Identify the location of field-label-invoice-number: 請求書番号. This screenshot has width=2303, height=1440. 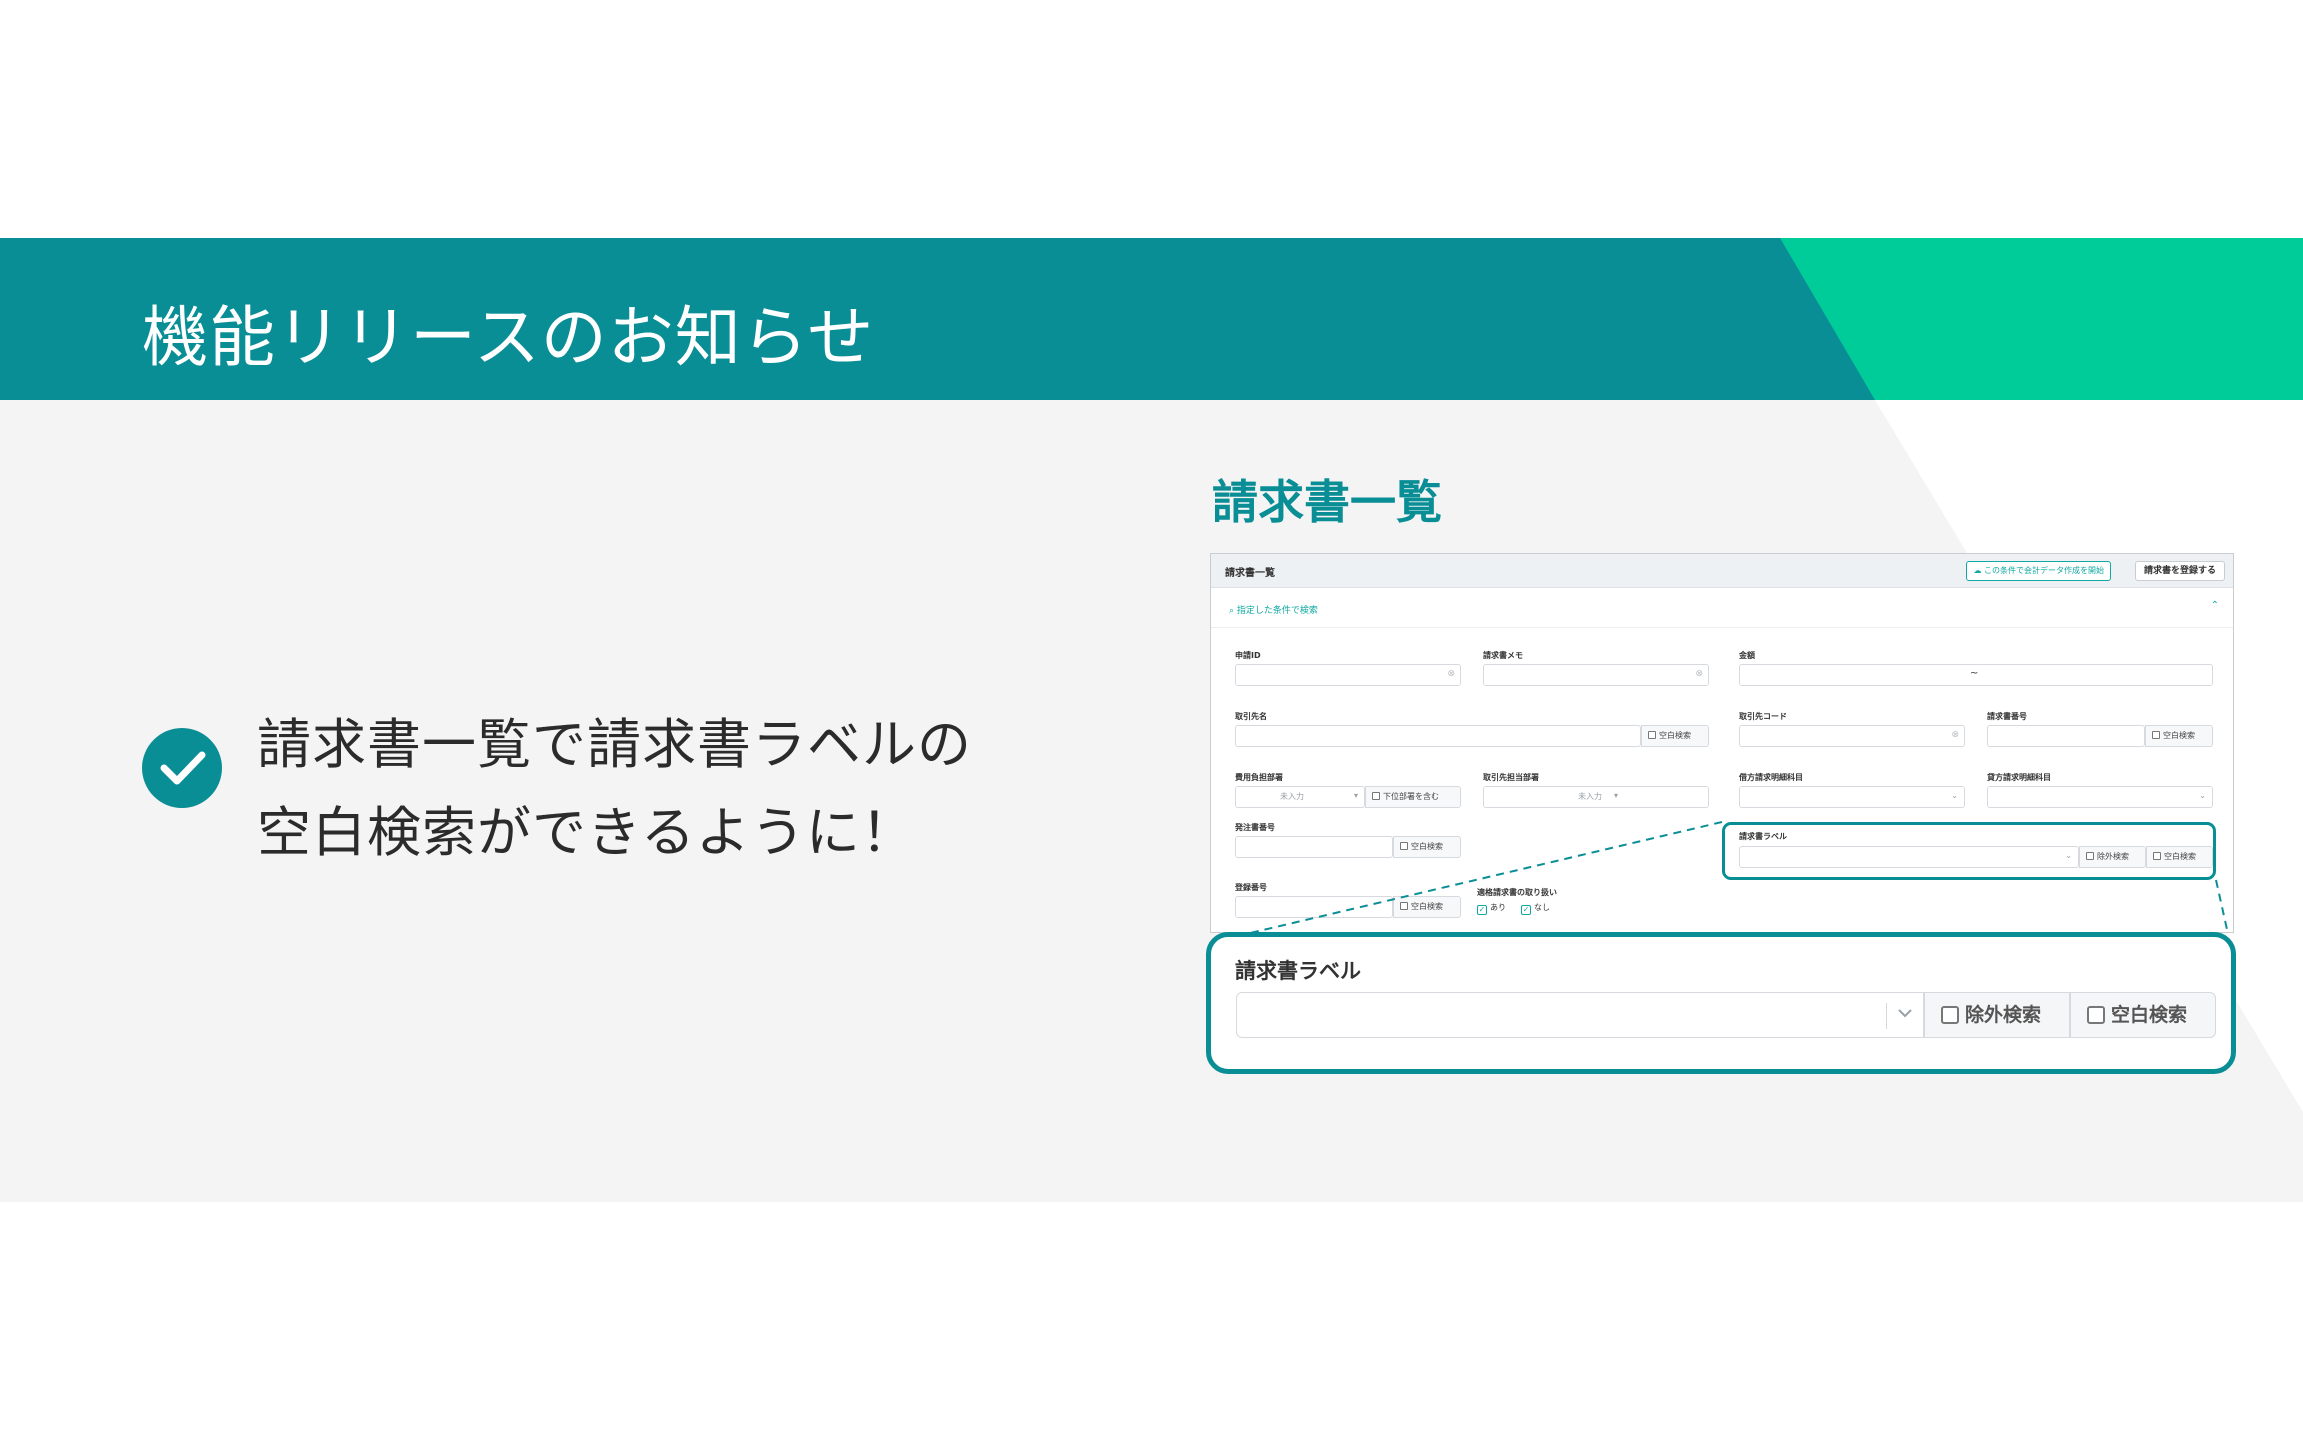
(2007, 716).